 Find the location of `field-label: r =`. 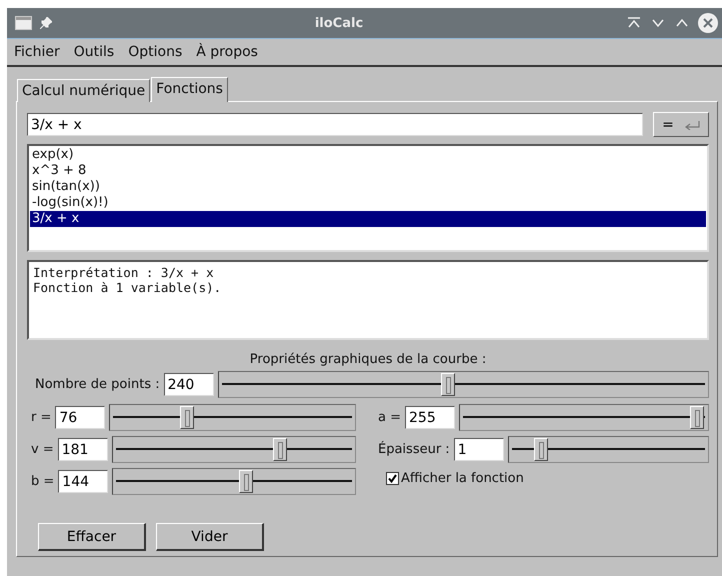

field-label: r = is located at coordinates (41, 417).